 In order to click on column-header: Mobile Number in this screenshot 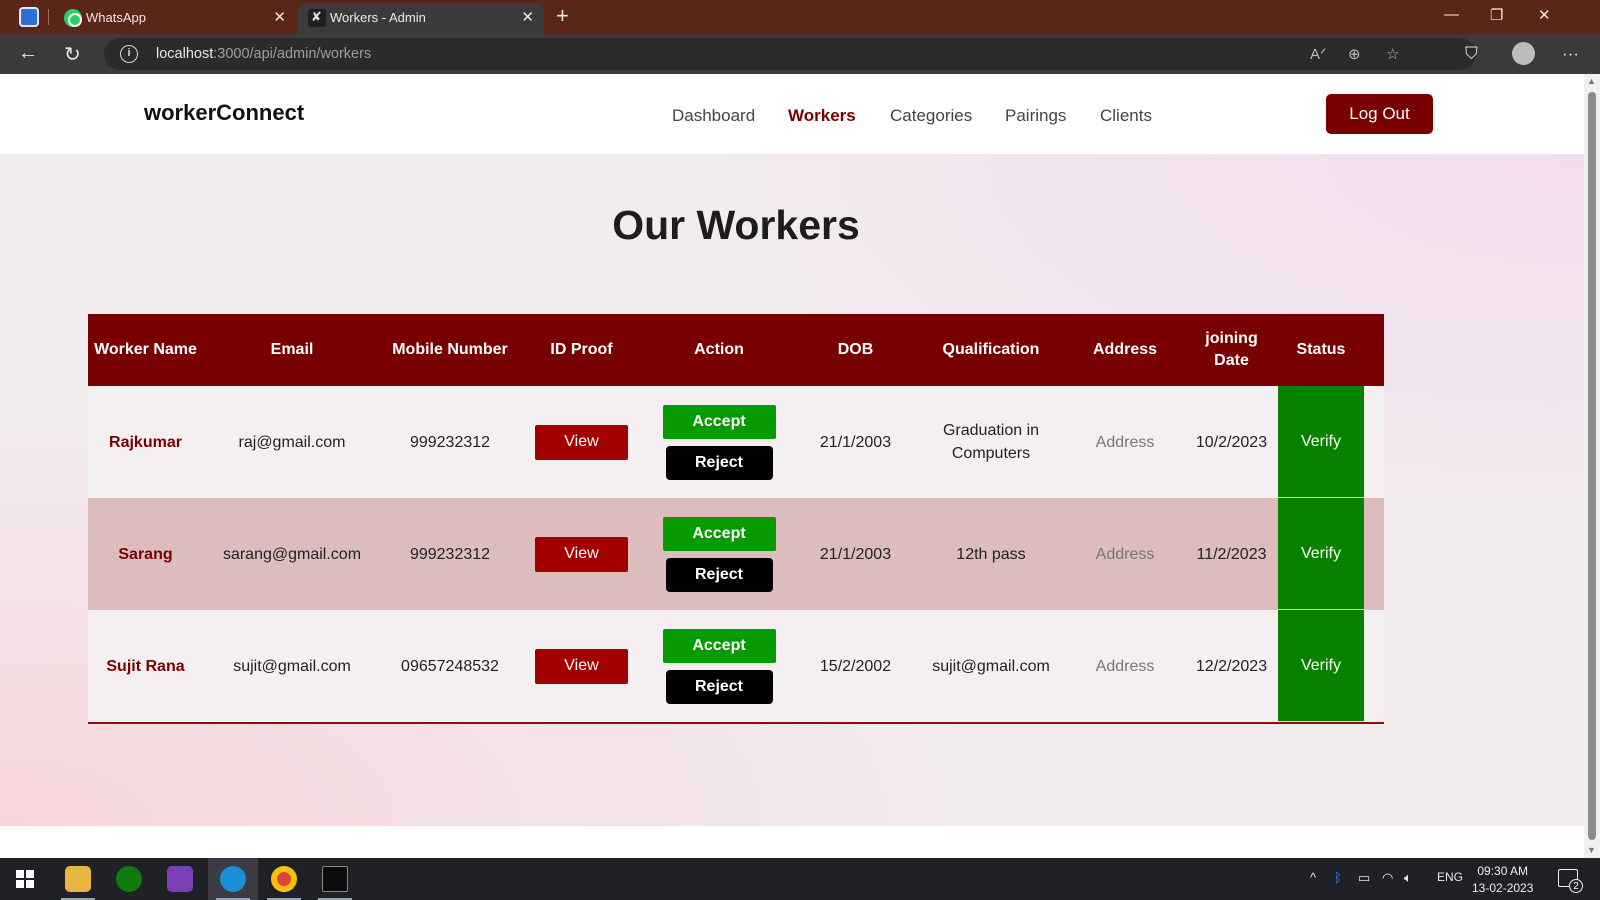, I will do `click(450, 349)`.